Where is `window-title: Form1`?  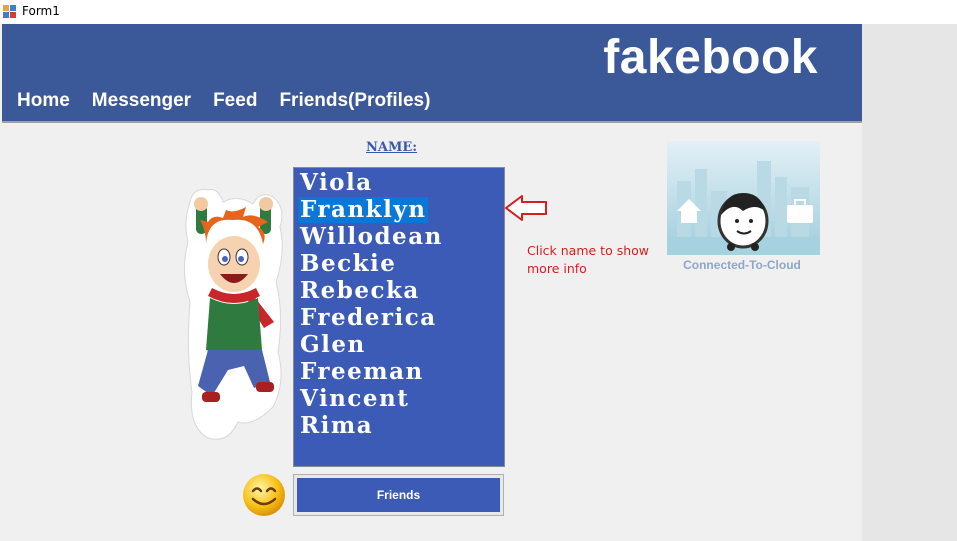
window-title: Form1 is located at coordinates (41, 11).